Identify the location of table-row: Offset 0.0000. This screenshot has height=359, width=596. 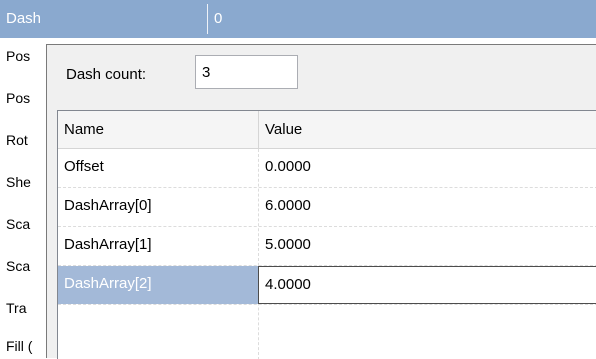
(327, 168).